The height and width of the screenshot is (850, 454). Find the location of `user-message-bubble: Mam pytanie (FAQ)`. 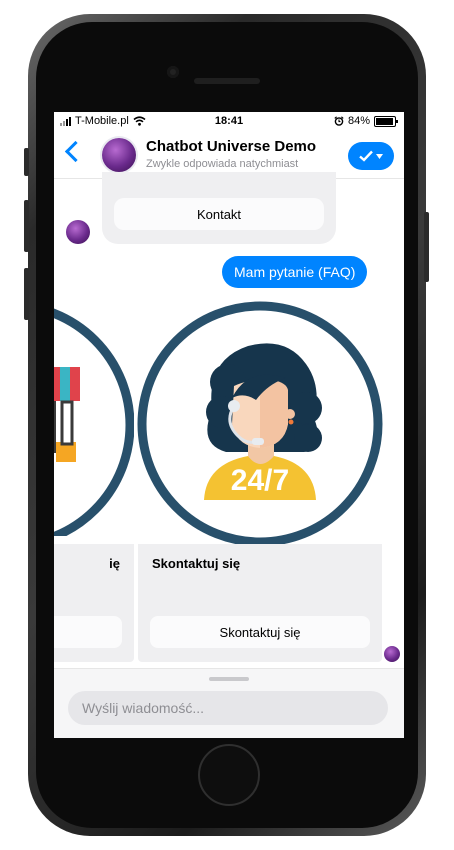

user-message-bubble: Mam pytanie (FAQ) is located at coordinates (295, 272).